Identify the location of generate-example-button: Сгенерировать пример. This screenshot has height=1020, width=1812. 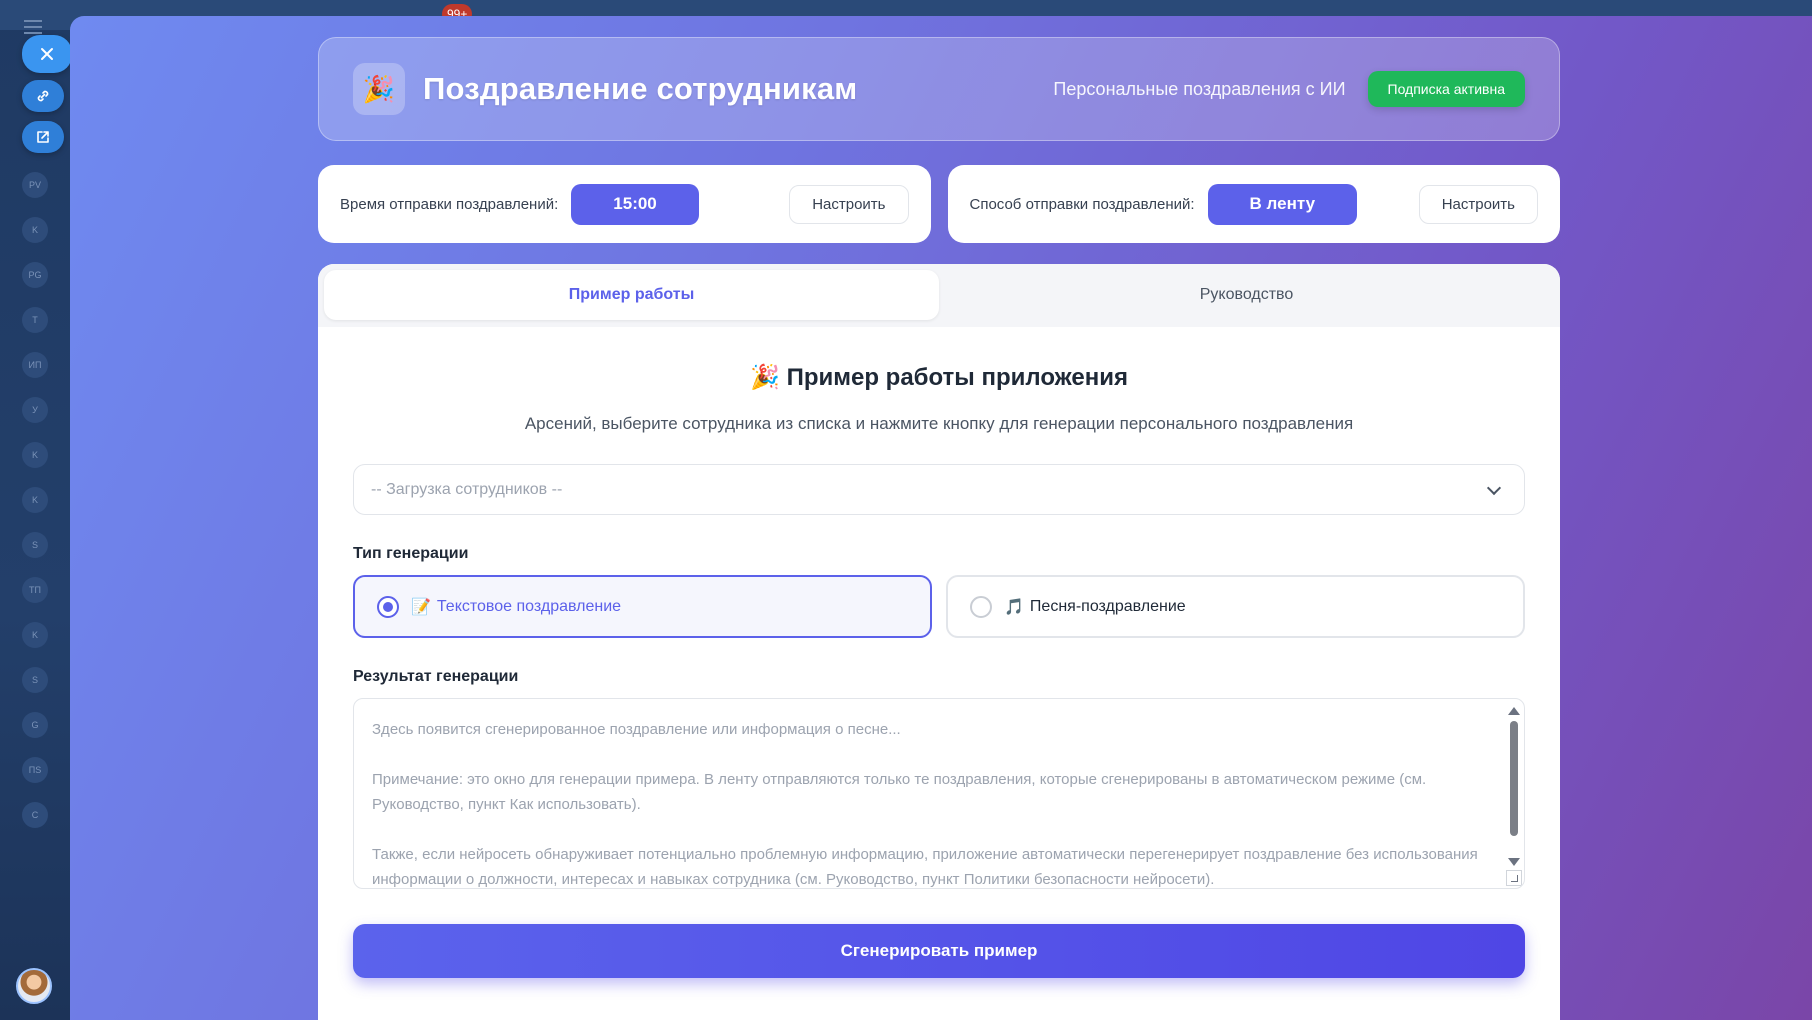
(939, 951).